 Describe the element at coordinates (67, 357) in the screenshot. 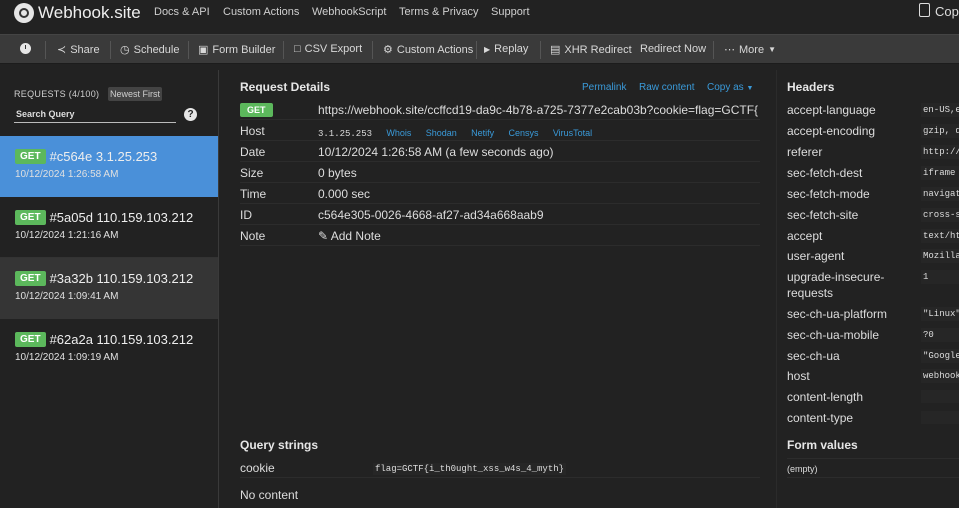

I see `request-time: 10/12/2024 1:09:19 AM` at that location.